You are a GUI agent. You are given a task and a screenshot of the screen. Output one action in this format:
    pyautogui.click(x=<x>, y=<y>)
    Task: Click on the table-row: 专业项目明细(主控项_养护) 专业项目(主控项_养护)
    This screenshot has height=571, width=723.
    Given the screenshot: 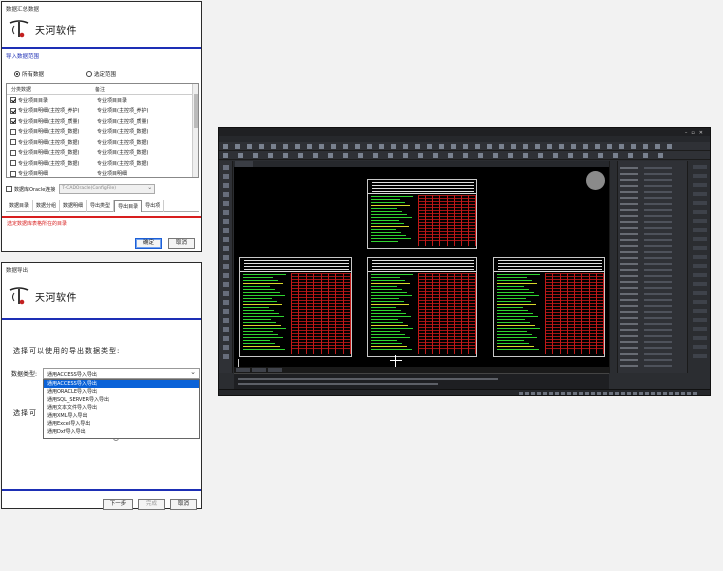 What is the action you would take?
    pyautogui.click(x=102, y=111)
    